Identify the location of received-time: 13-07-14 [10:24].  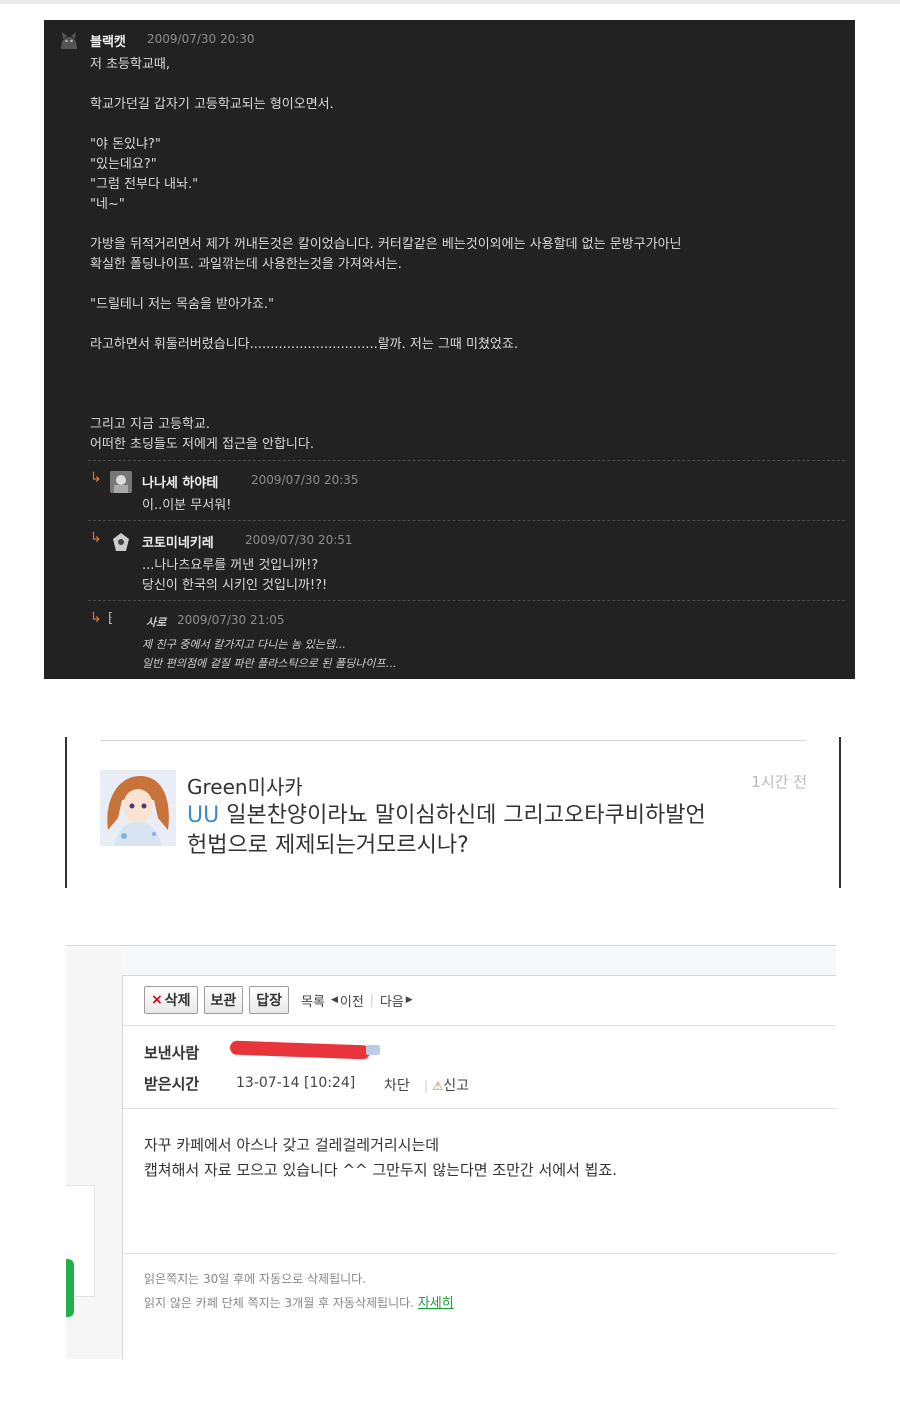
(296, 1083).